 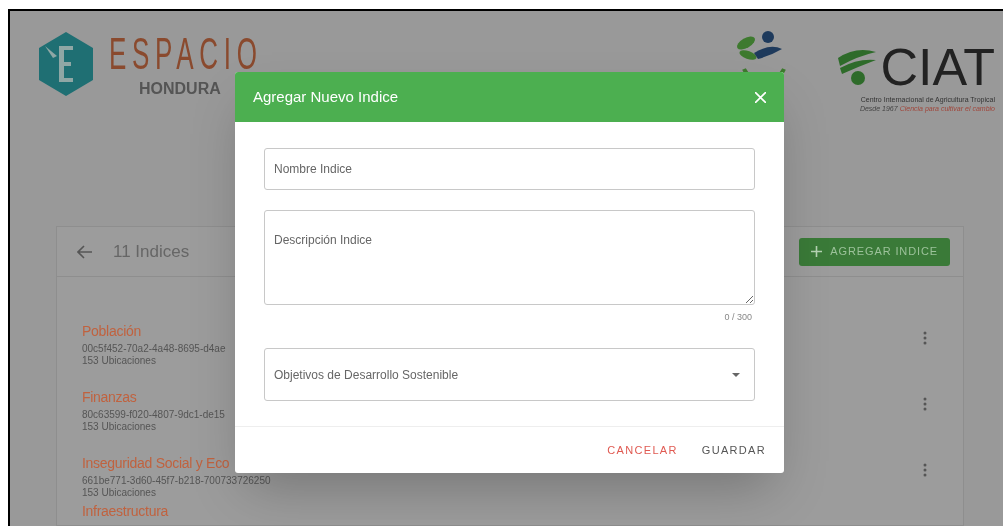 I want to click on index-name: Infraestructura, so click(x=125, y=511).